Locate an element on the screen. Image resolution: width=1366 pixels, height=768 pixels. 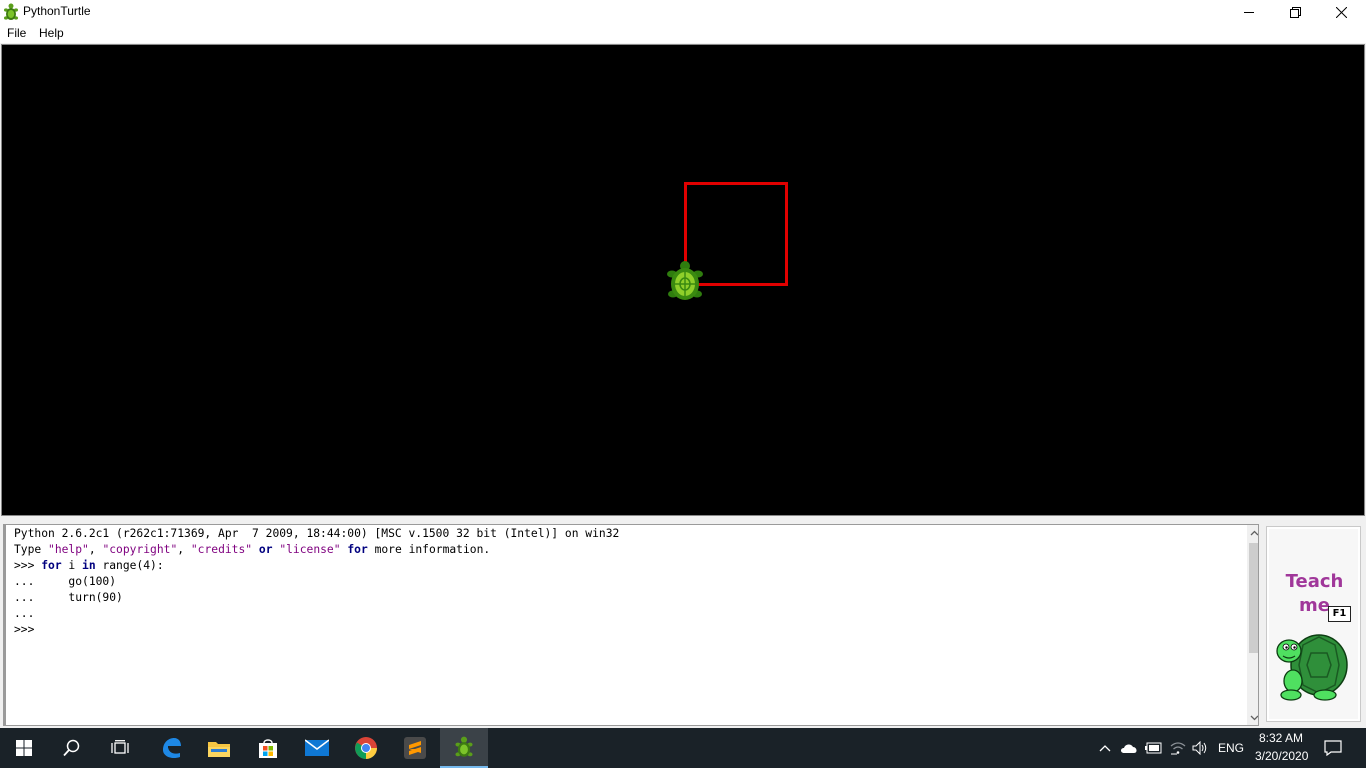
shell-code-line: >>> for i in range(4): is located at coordinates (89, 565).